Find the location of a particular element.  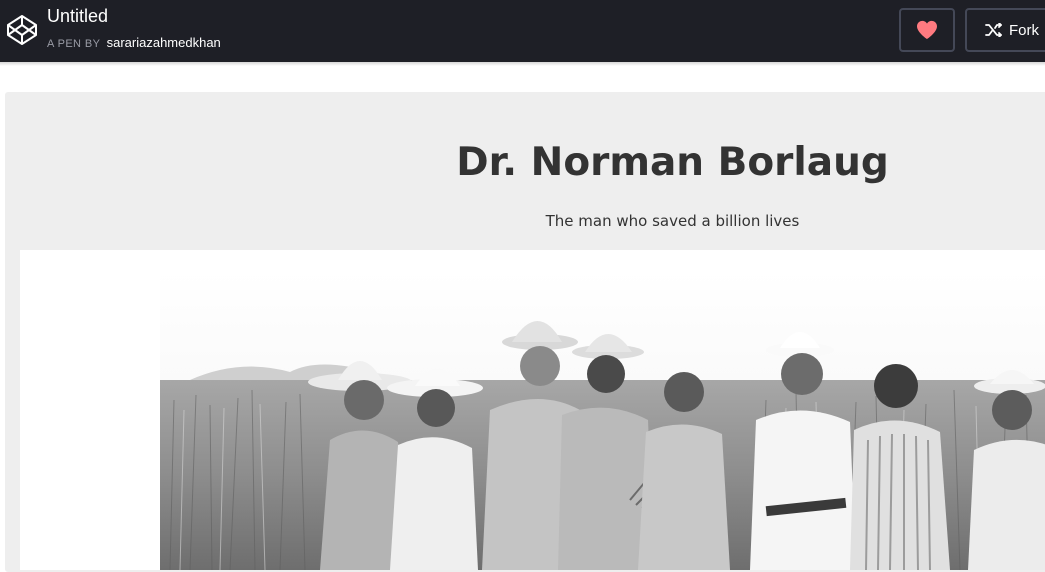

page-subheading: The man who saved a billion lives is located at coordinates (672, 221).